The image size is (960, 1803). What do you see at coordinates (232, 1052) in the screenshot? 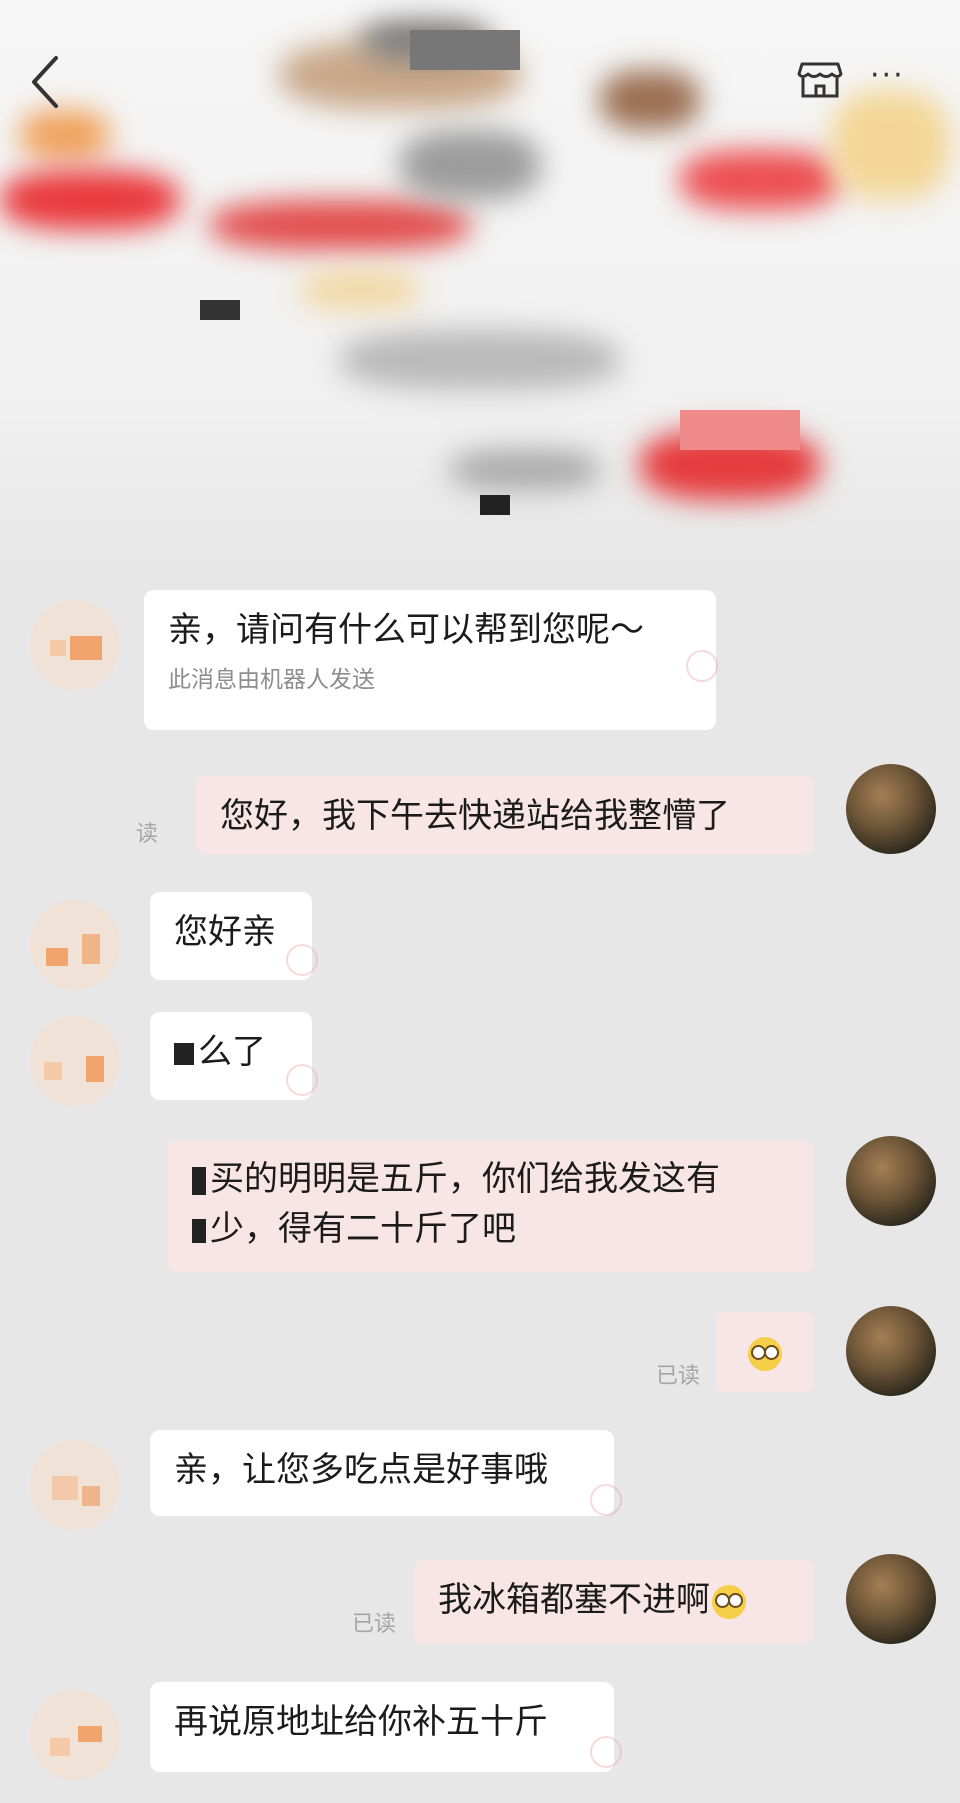
I see `message-text: 么了` at bounding box center [232, 1052].